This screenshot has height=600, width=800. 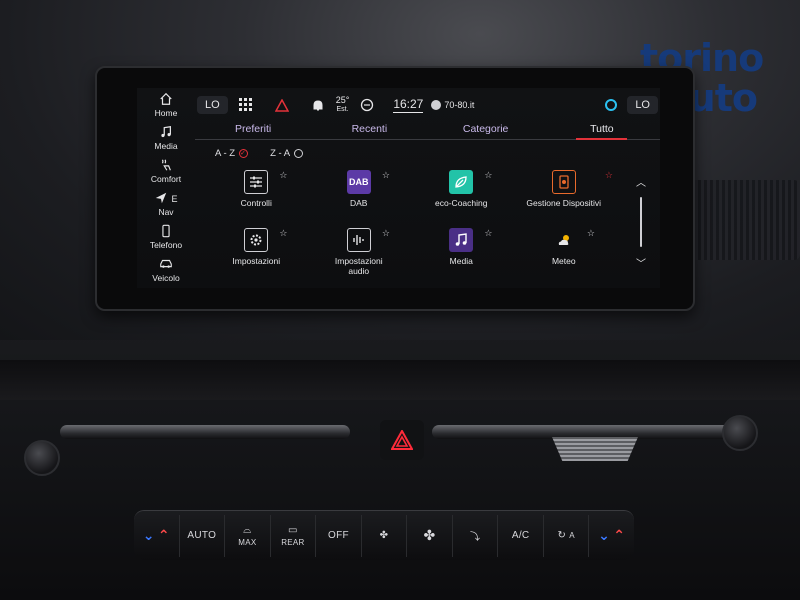 What do you see at coordinates (358, 266) in the screenshot?
I see `app-label: Impostazioni audio` at bounding box center [358, 266].